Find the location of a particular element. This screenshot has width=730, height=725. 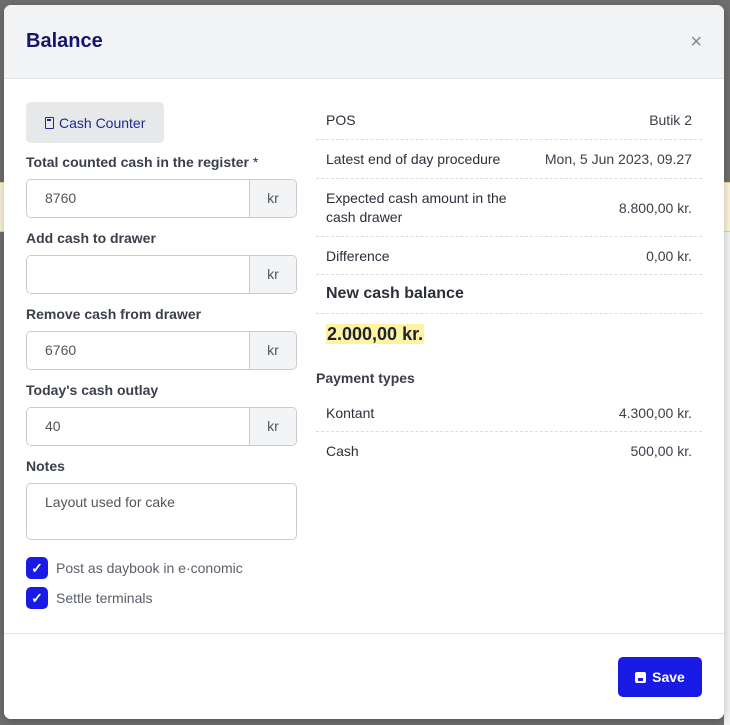

save-label: Save is located at coordinates (668, 677).